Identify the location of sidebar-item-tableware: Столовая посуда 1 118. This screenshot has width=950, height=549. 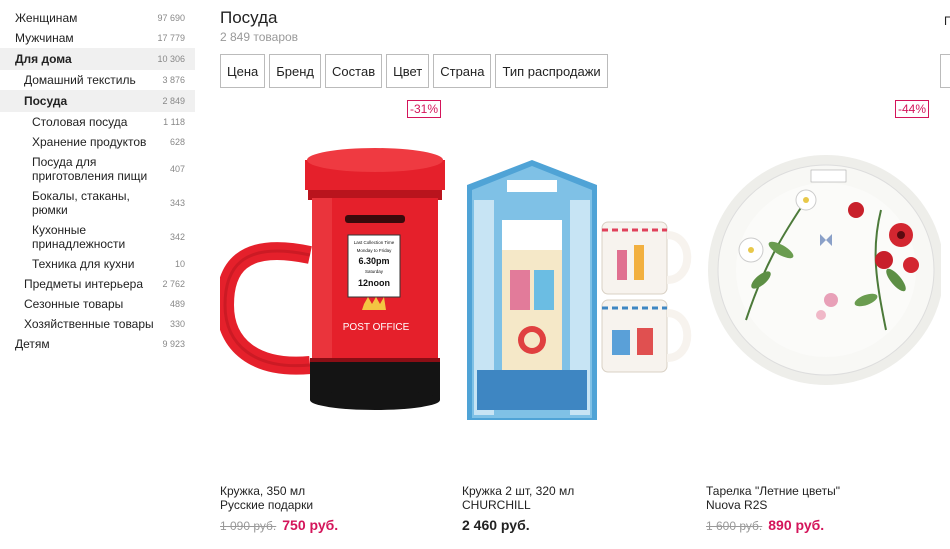
(97, 122).